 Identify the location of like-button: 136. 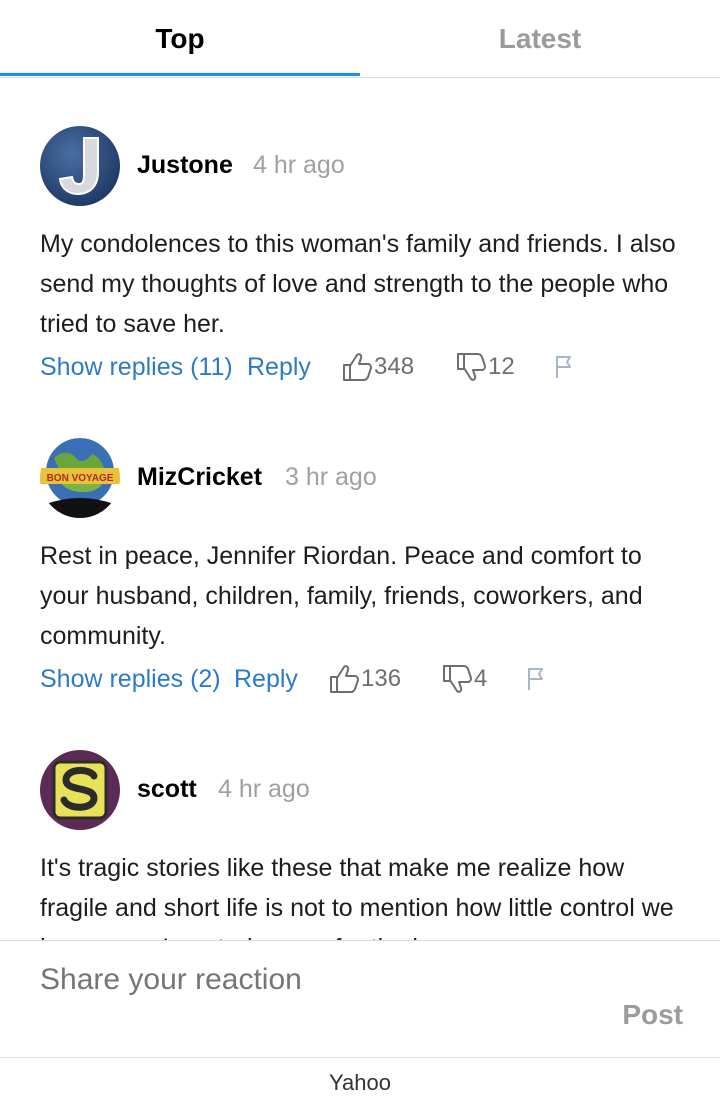
(364, 679).